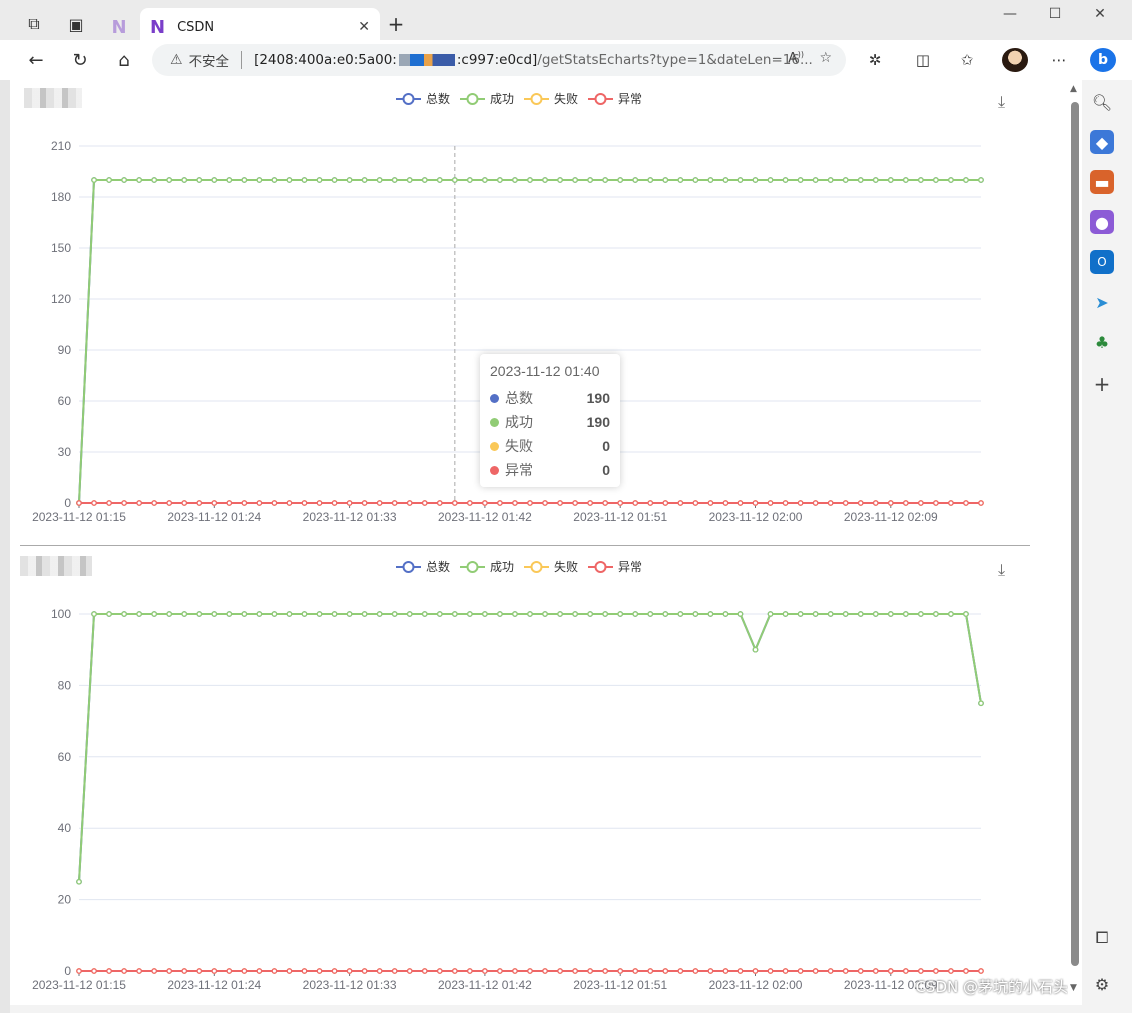 Image resolution: width=1132 pixels, height=1013 pixels. What do you see at coordinates (209, 60) in the screenshot?
I see `security-label: 不安全` at bounding box center [209, 60].